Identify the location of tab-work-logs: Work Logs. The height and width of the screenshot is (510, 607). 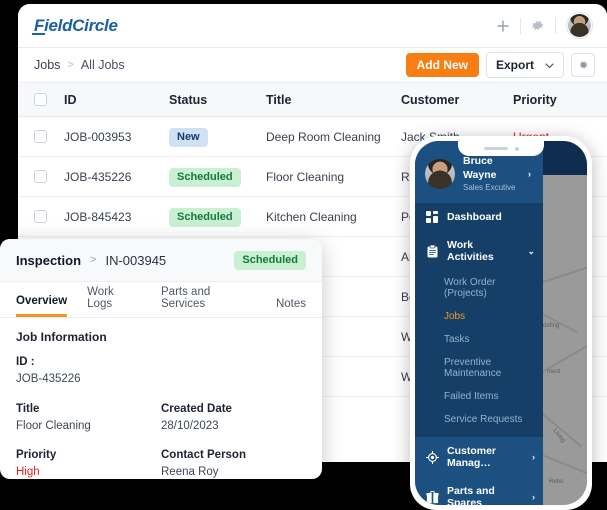
(114, 301).